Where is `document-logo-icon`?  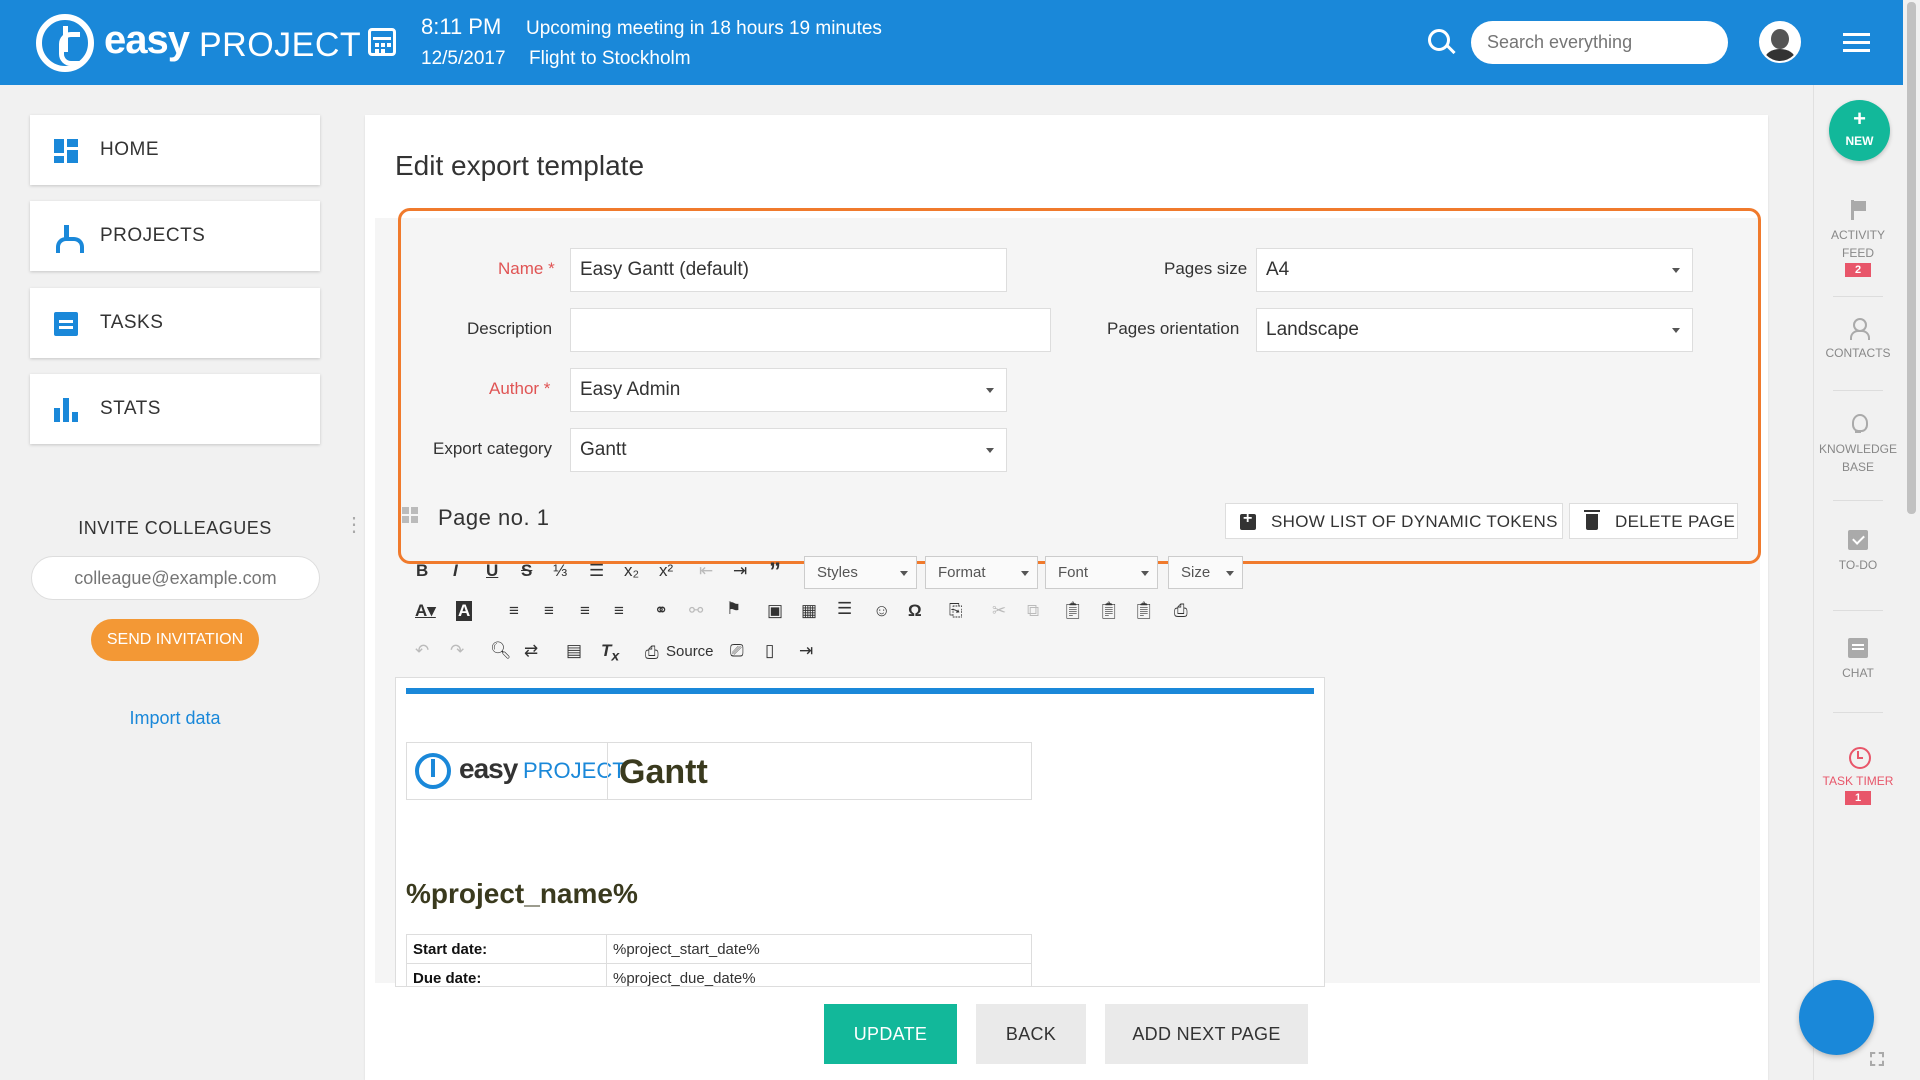
document-logo-icon is located at coordinates (433, 771).